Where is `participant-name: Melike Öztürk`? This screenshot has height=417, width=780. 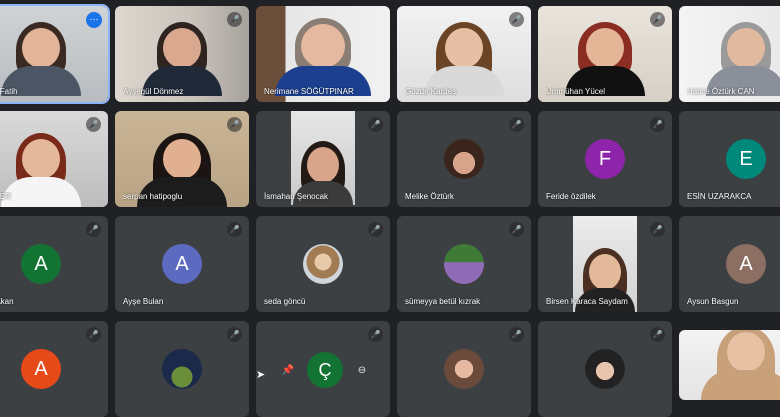 participant-name: Melike Öztürk is located at coordinates (429, 196).